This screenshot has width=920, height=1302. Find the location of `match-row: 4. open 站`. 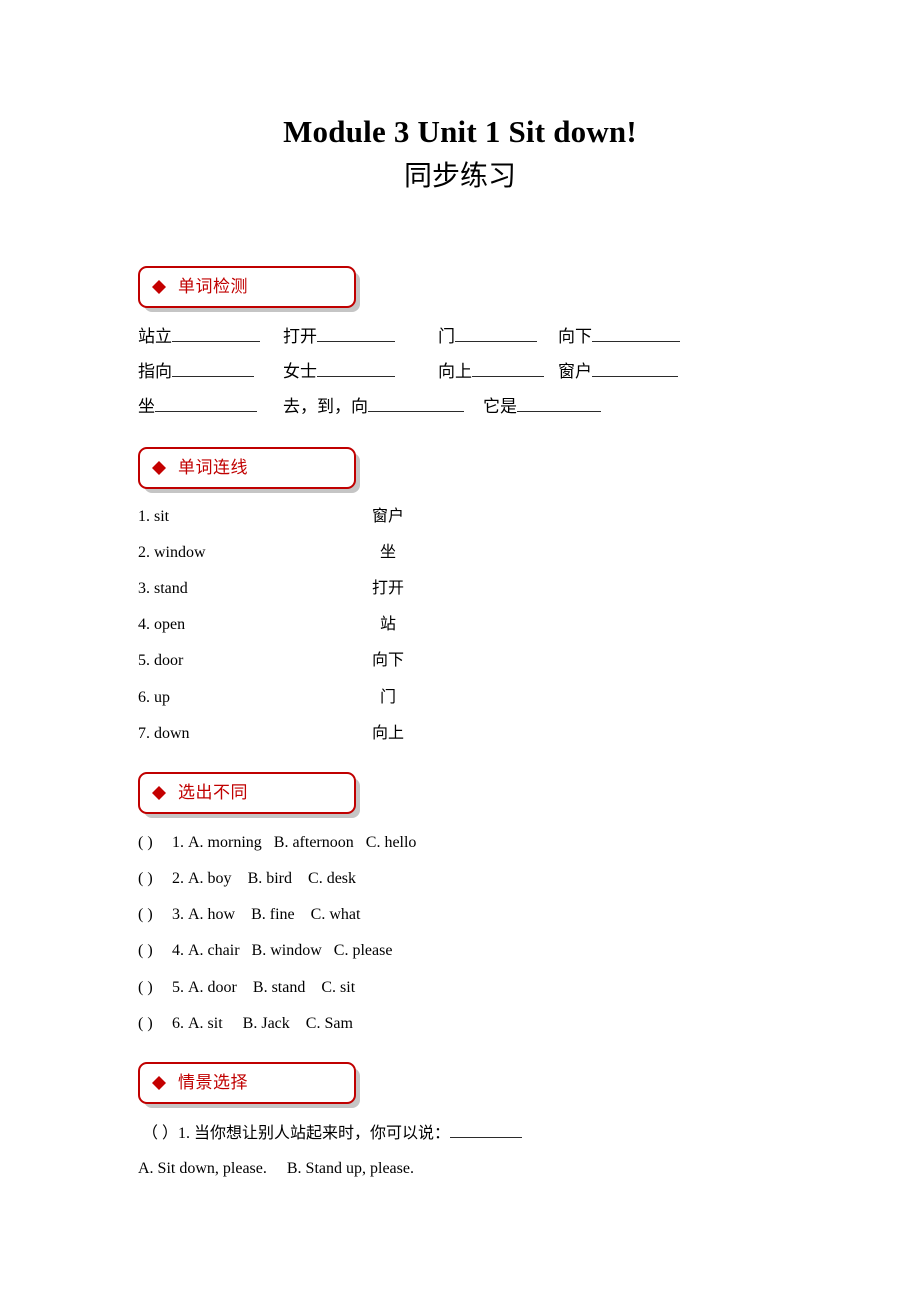

match-row: 4. open 站 is located at coordinates (298, 625).